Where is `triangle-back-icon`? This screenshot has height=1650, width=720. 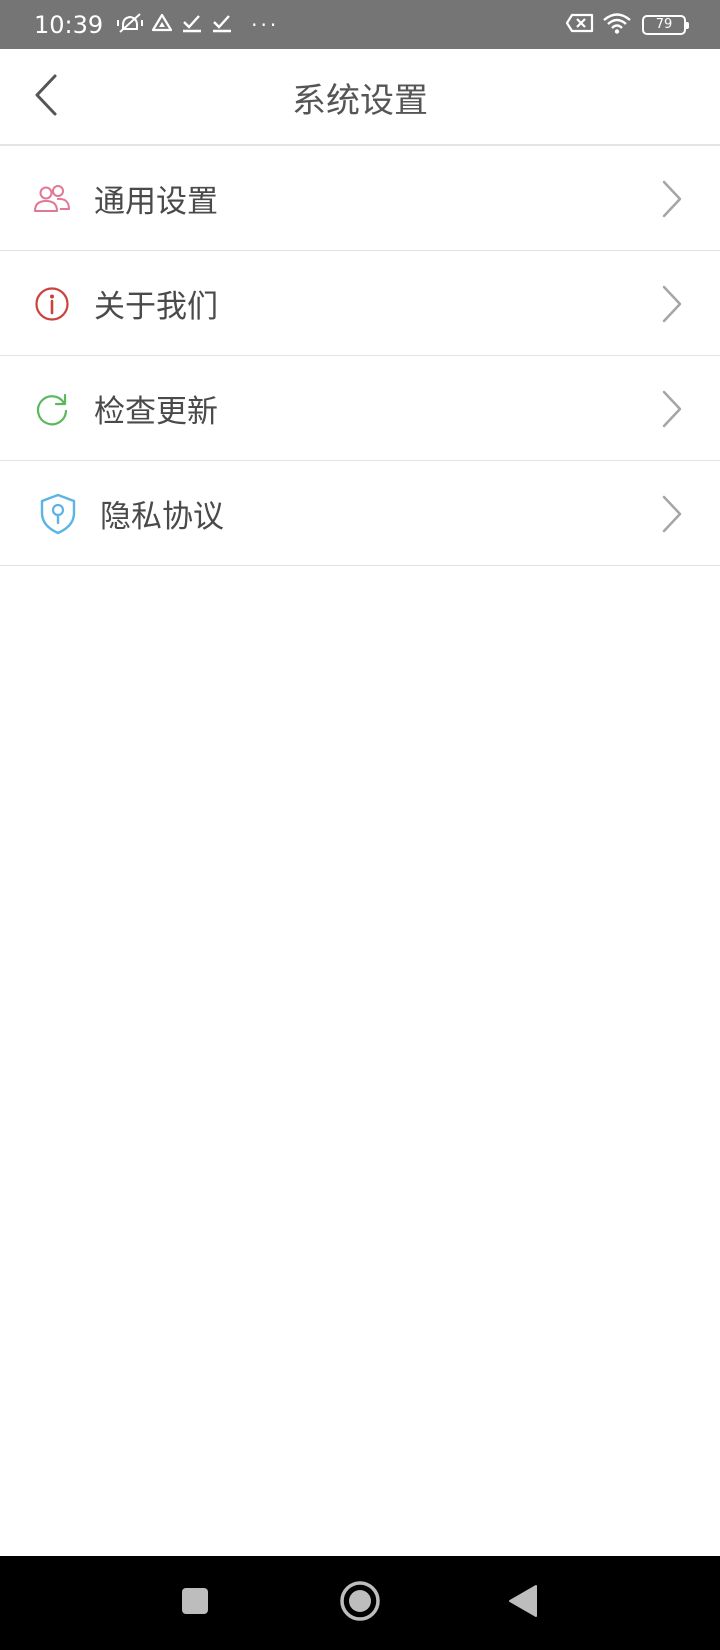
triangle-back-icon is located at coordinates (523, 1603).